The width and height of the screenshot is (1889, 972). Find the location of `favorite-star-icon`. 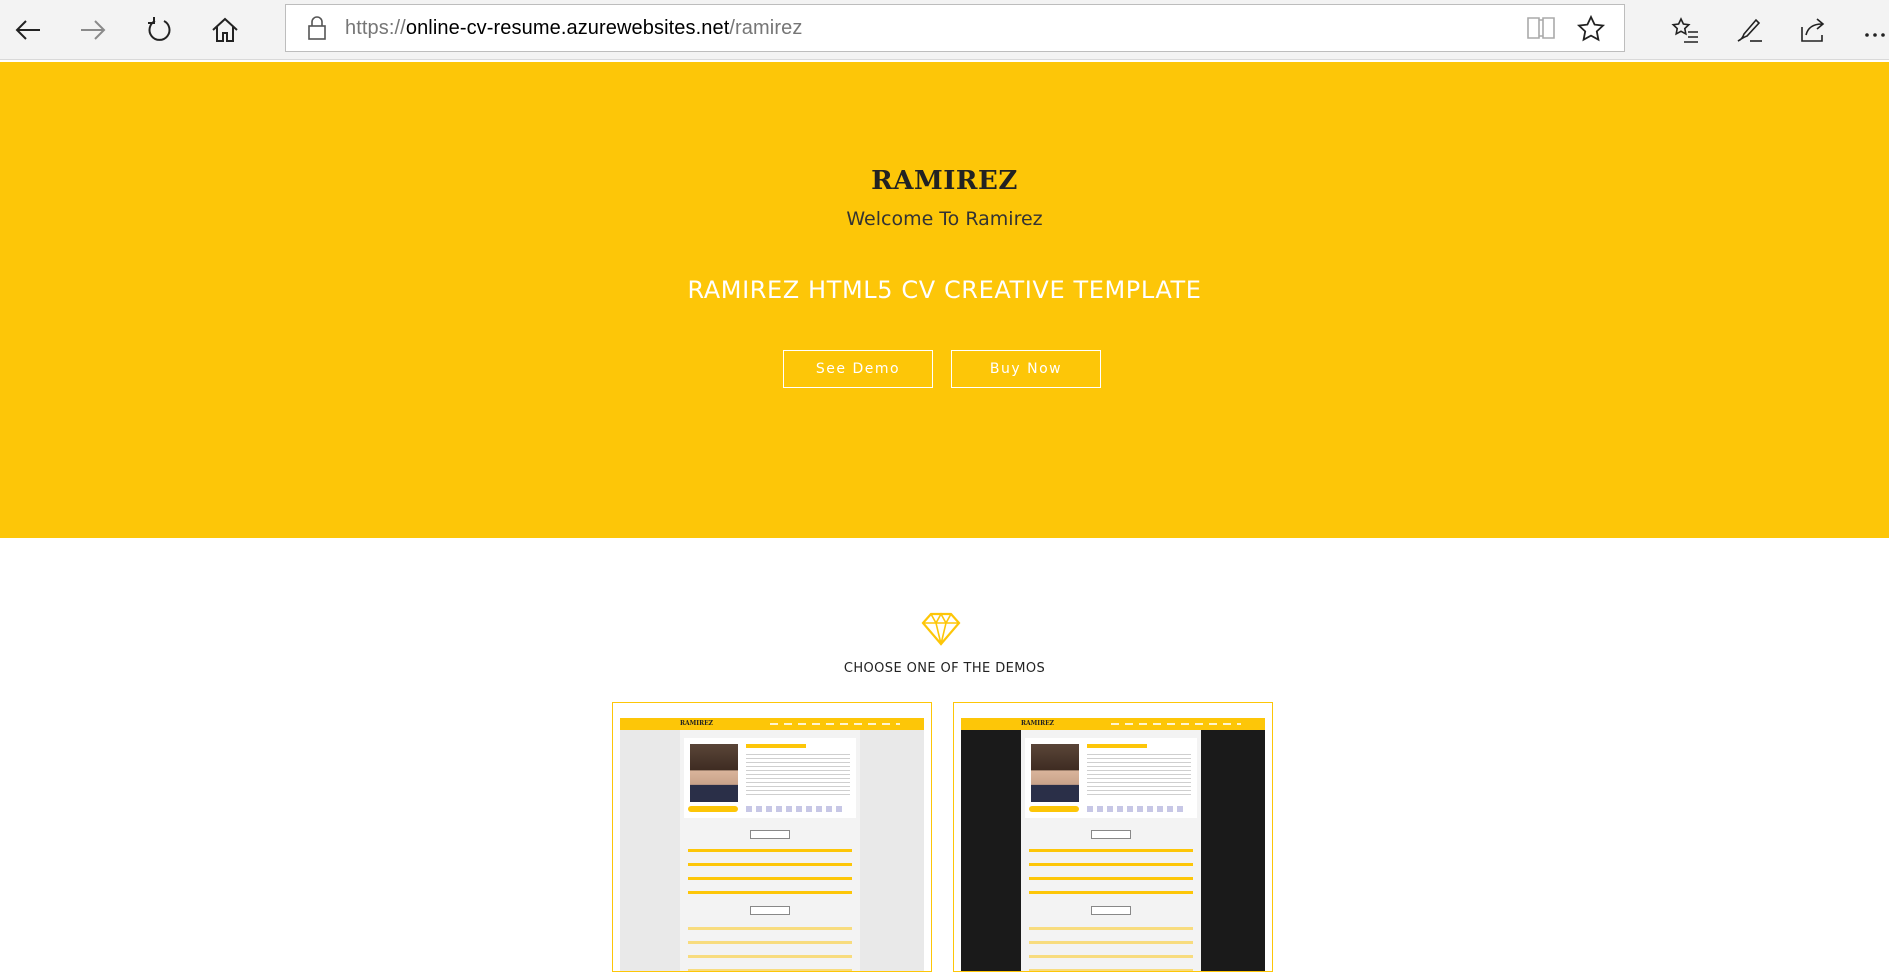

favorite-star-icon is located at coordinates (1591, 29).